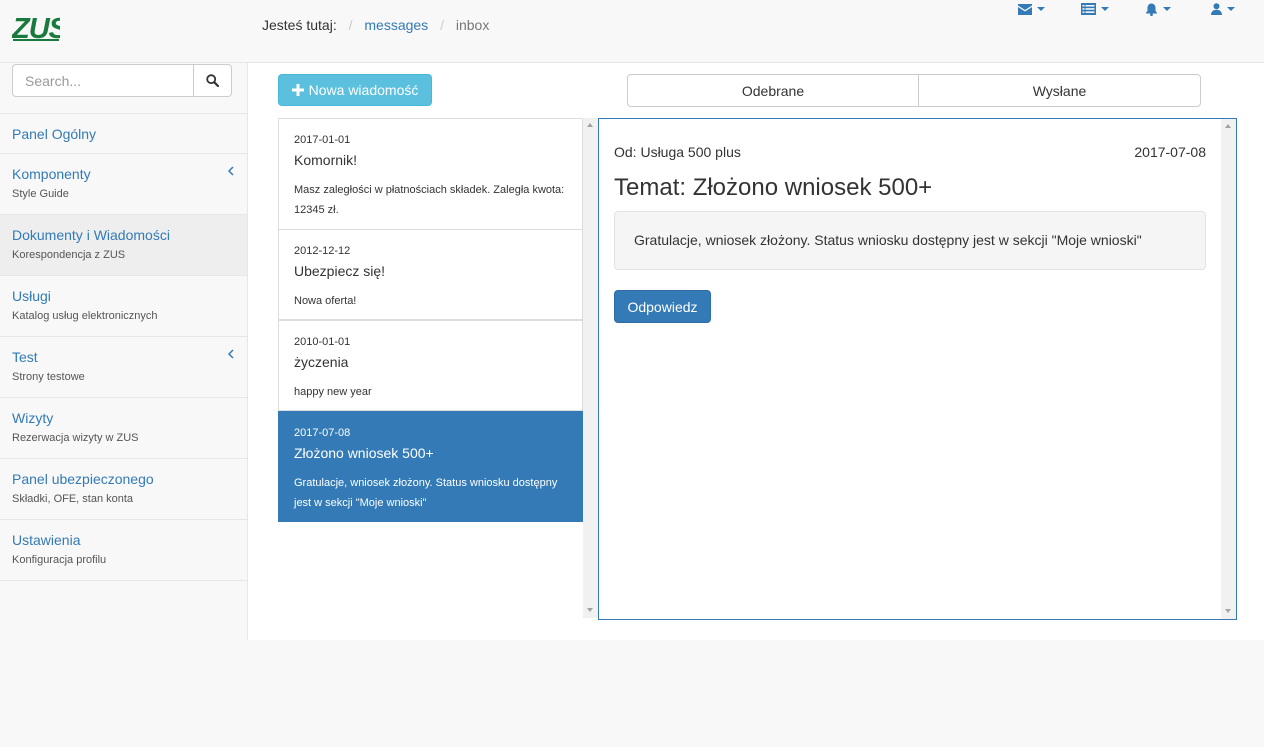 The image size is (1264, 747). Describe the element at coordinates (123, 367) in the screenshot. I see `sidebar-item-test: Test Strony testowe` at that location.